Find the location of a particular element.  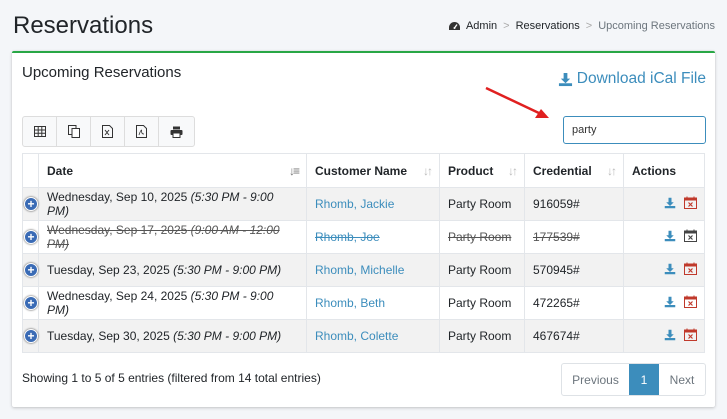

header-customer: Customer Name ↓↑ is located at coordinates (373, 170).